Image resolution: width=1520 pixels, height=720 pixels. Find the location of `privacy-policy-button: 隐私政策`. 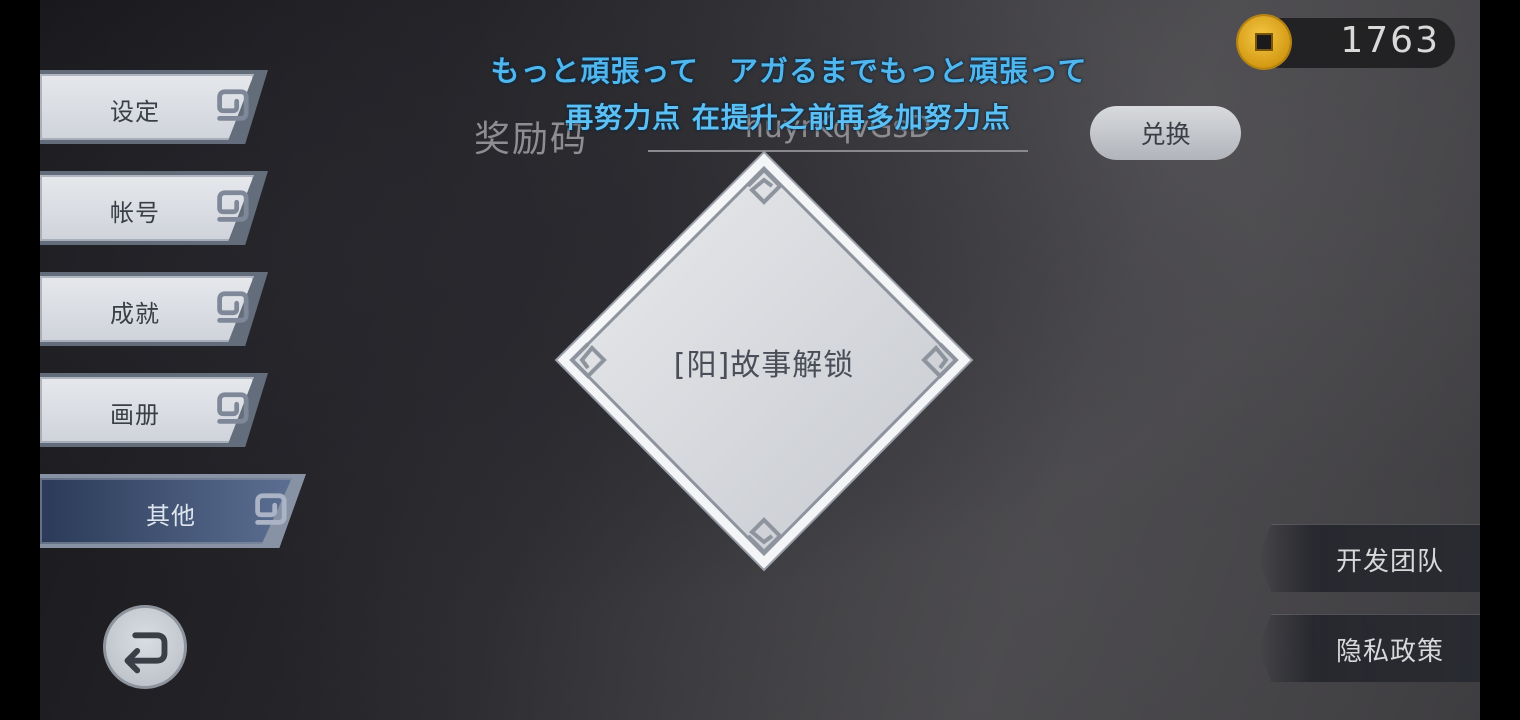

privacy-policy-button: 隐私政策 is located at coordinates (1369, 648).